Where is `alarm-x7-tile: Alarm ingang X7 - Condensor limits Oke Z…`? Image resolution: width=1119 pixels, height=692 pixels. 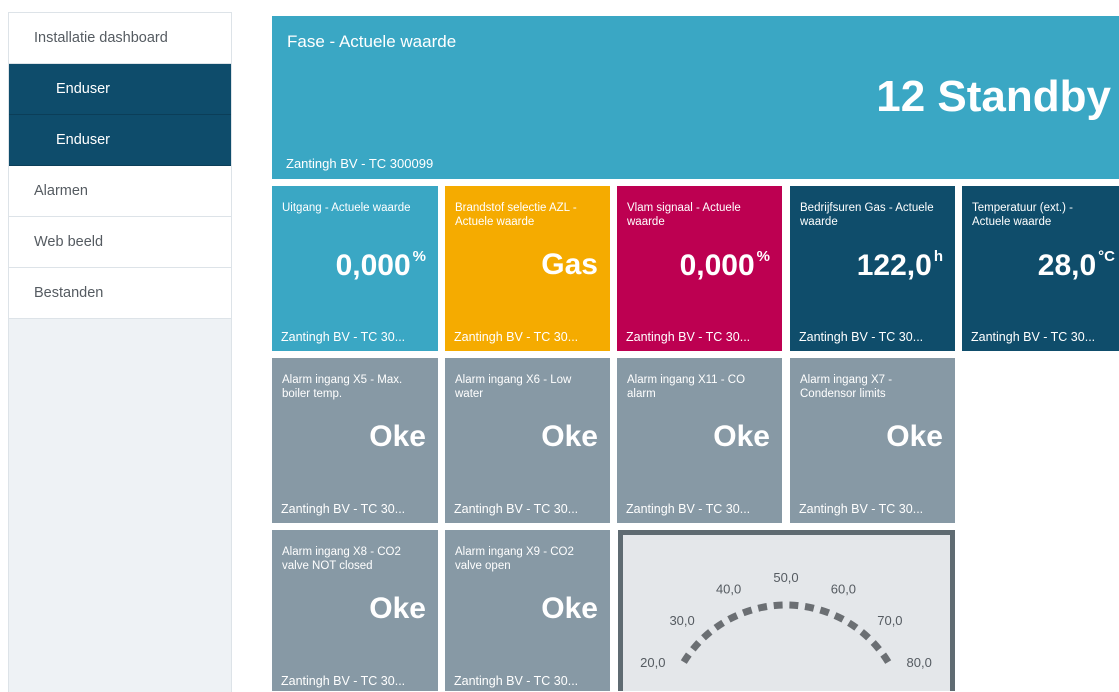
alarm-x7-tile: Alarm ingang X7 - Condensor limits Oke Z… is located at coordinates (872, 440).